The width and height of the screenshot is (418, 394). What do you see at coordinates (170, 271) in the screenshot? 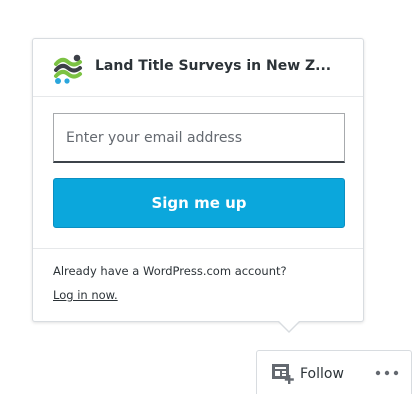
I see `account-prompt-text: Already have a WordPress.com account?` at bounding box center [170, 271].